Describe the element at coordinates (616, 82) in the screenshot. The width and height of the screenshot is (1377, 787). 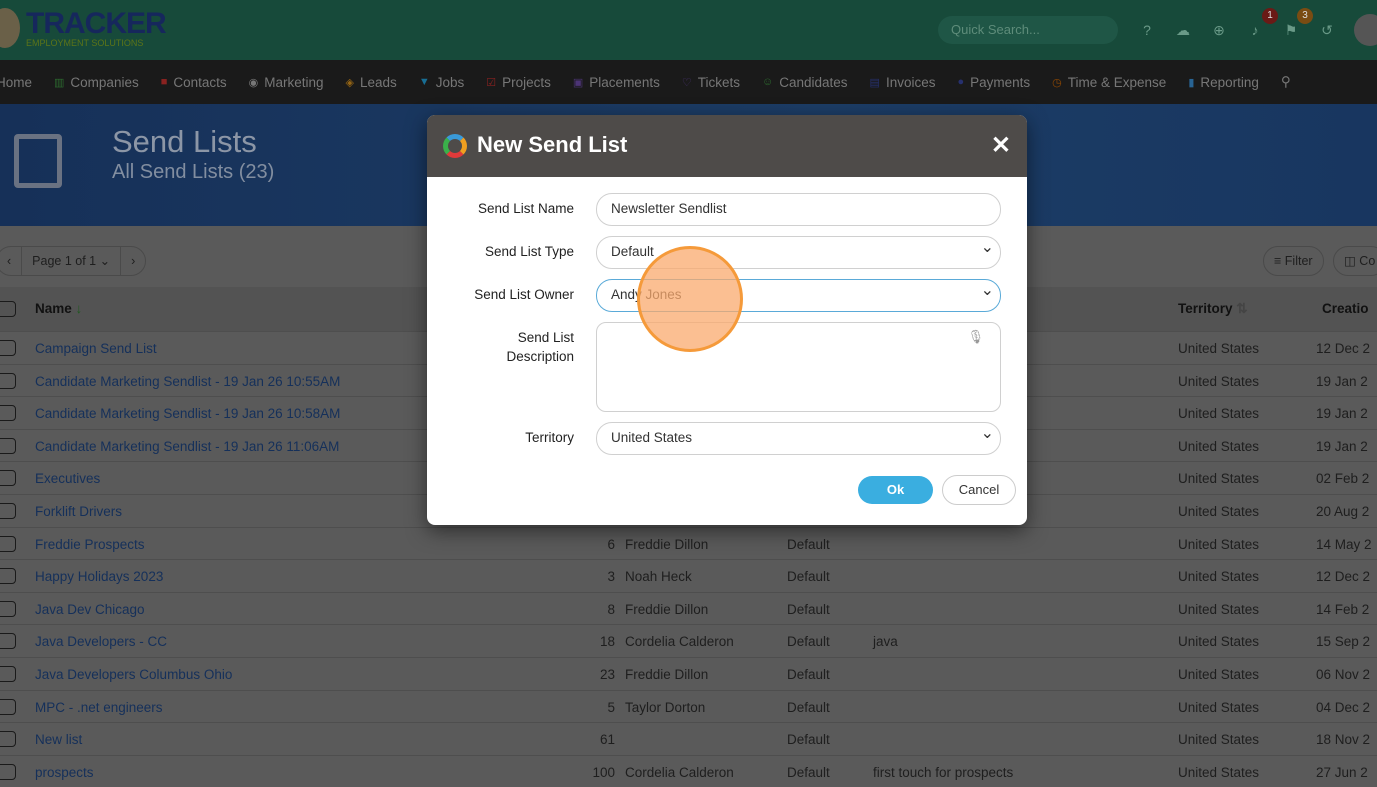
I see `nav-placements: ▣ Placements` at that location.